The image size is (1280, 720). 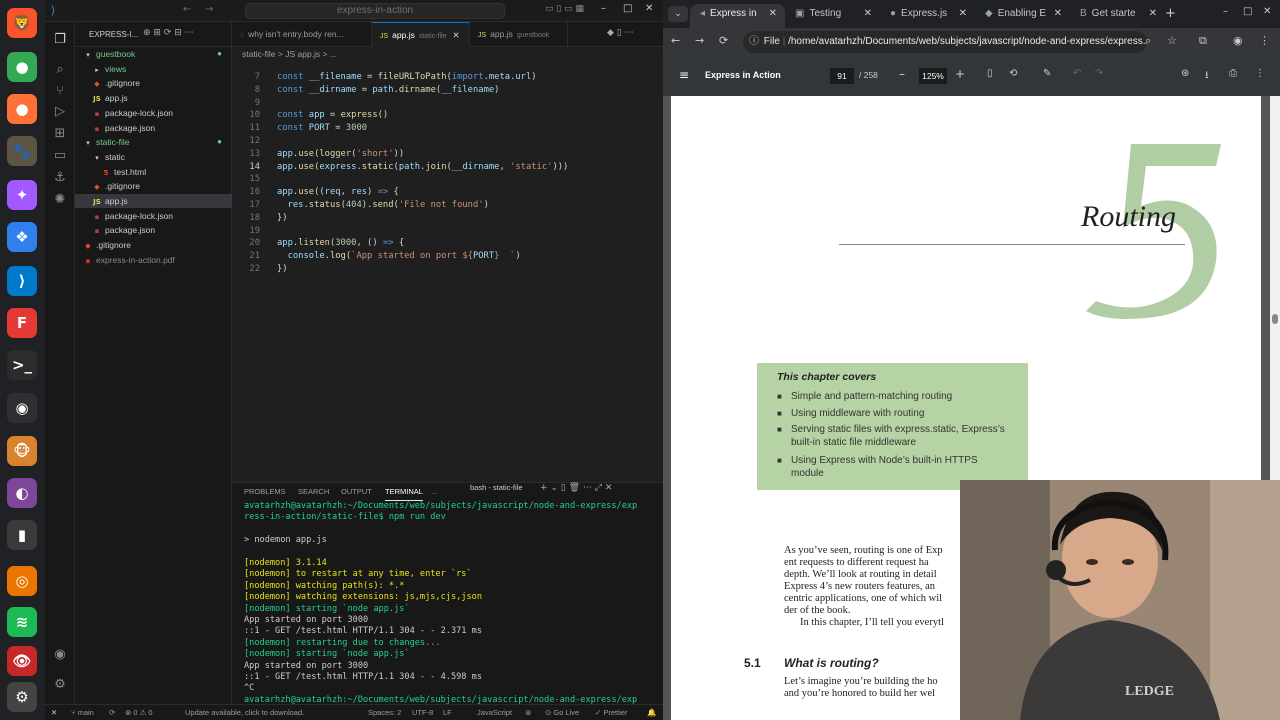 I want to click on page-number-input: 91, so click(x=842, y=76).